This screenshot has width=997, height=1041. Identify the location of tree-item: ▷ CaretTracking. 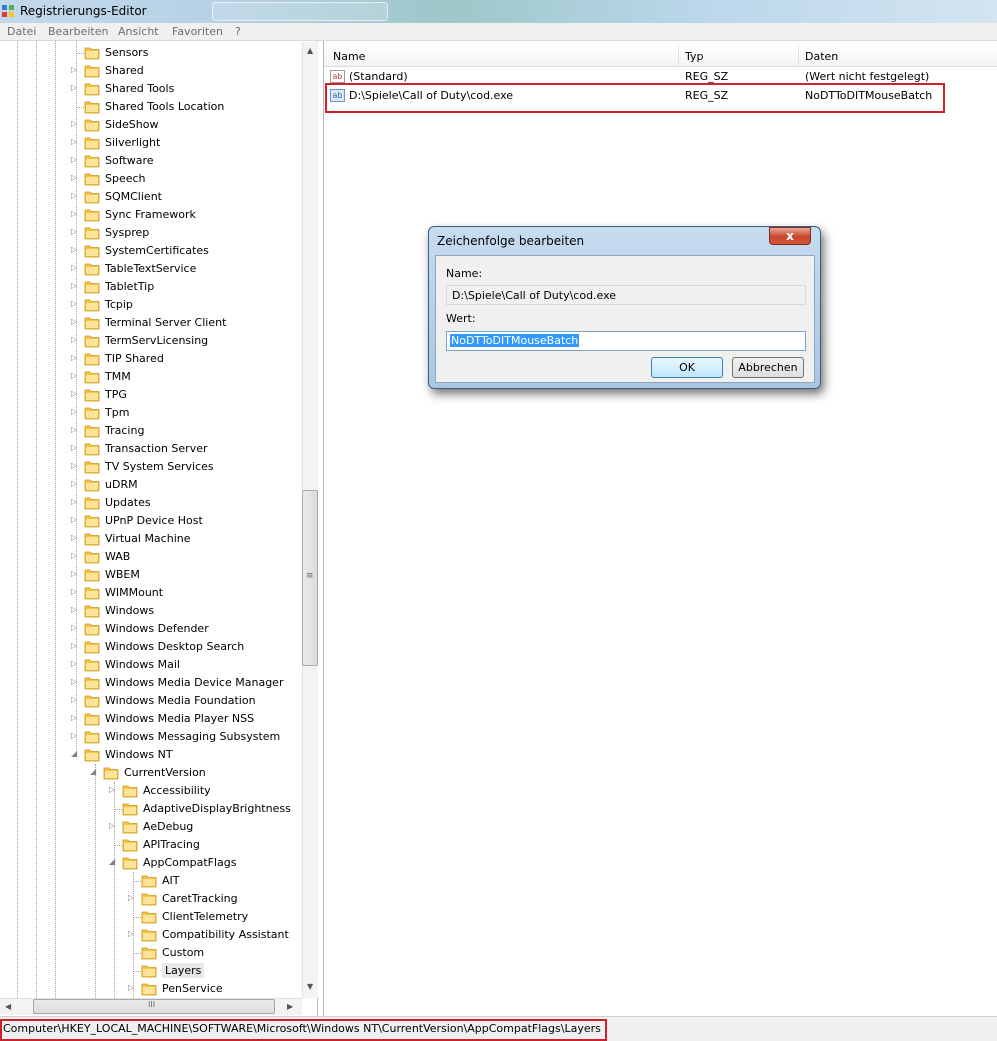
(151, 899).